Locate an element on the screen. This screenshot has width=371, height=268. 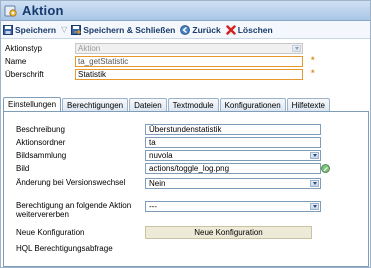
name-label: Name is located at coordinates (16, 61).